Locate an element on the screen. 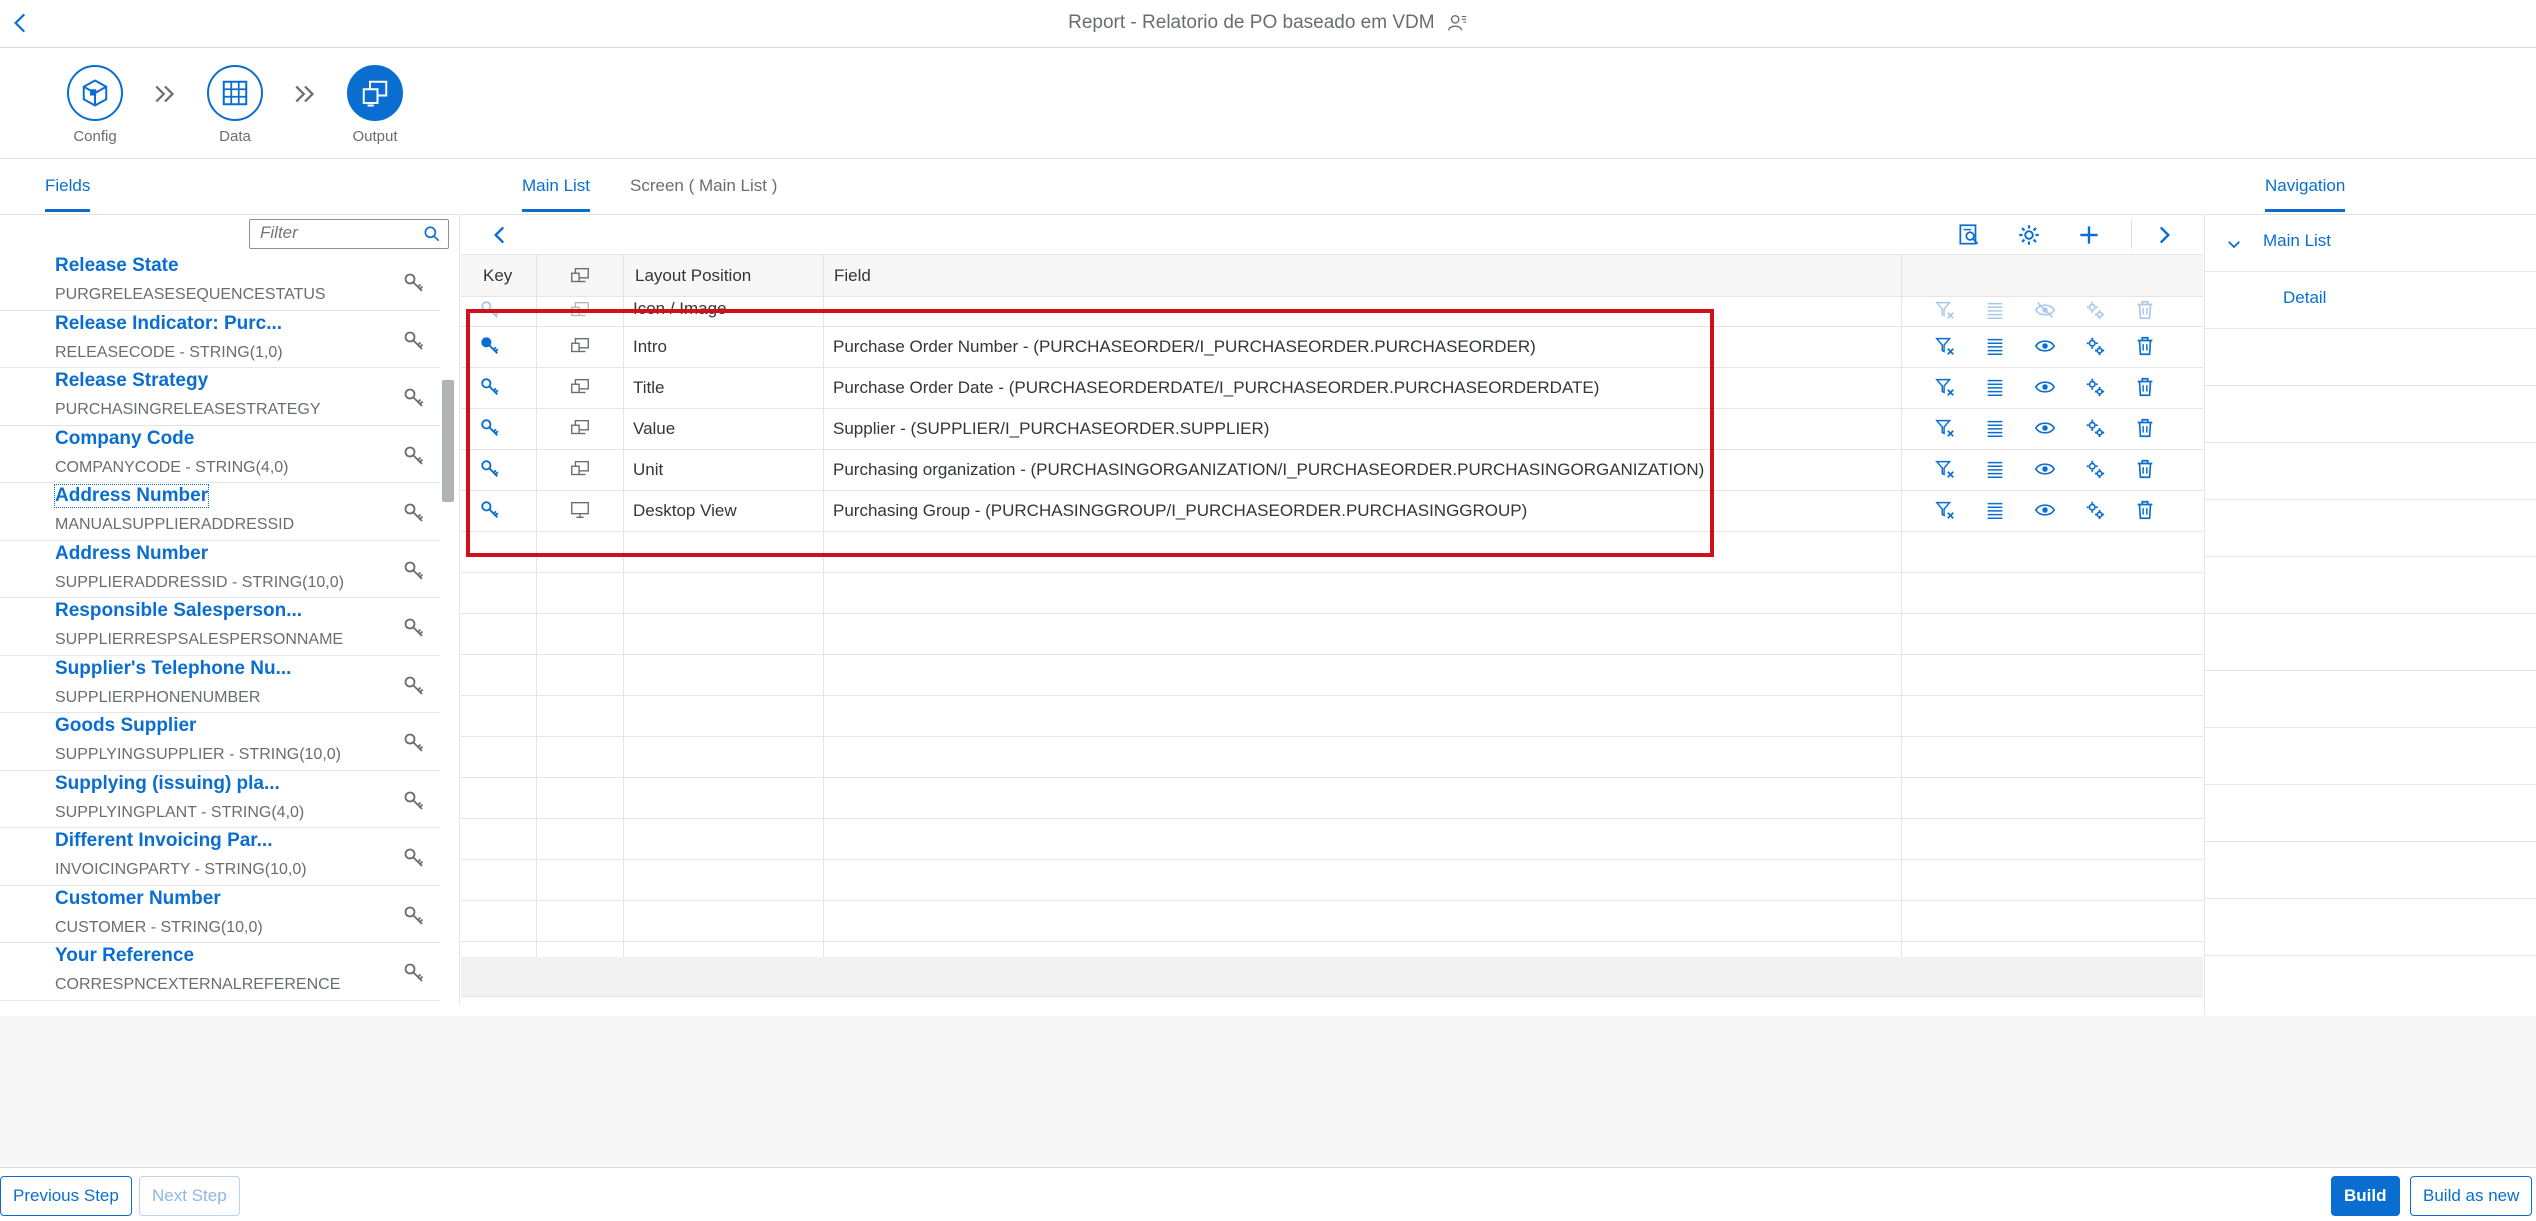 The height and width of the screenshot is (1221, 2536). step-data-circle is located at coordinates (235, 93).